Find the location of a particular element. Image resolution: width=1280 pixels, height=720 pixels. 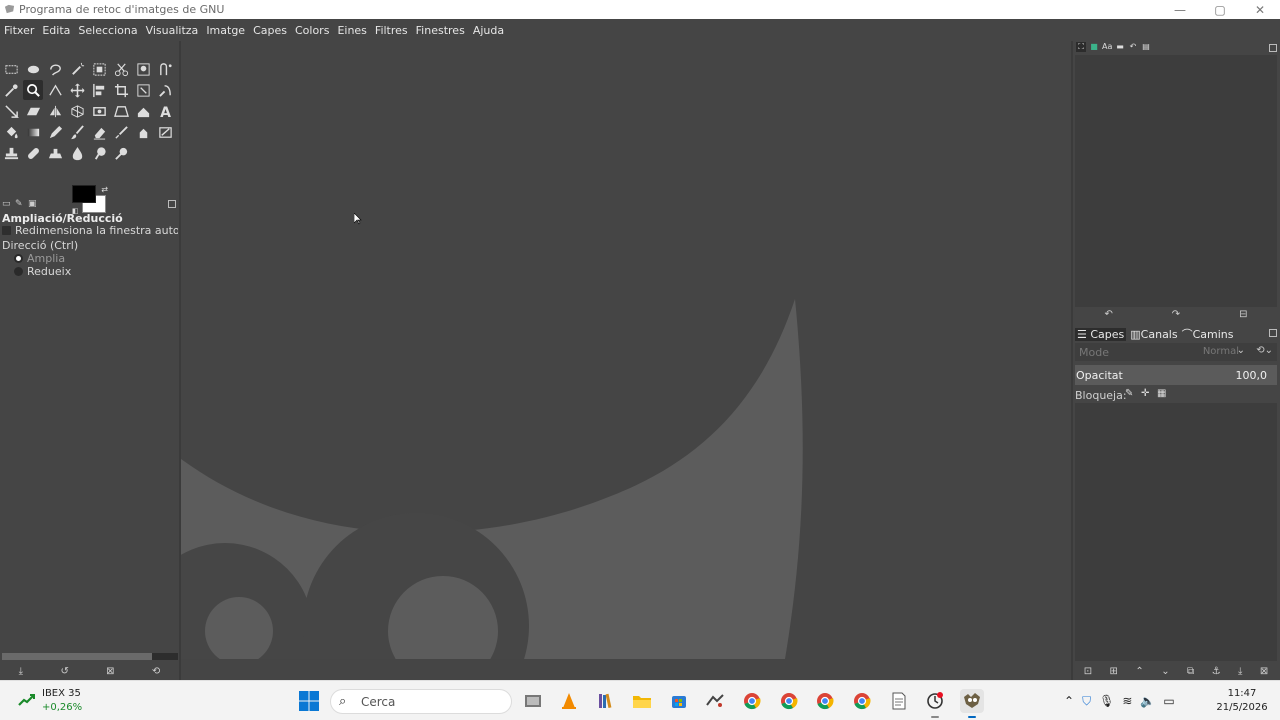

brushes-tab-icon: ⛶ is located at coordinates (1081, 47).